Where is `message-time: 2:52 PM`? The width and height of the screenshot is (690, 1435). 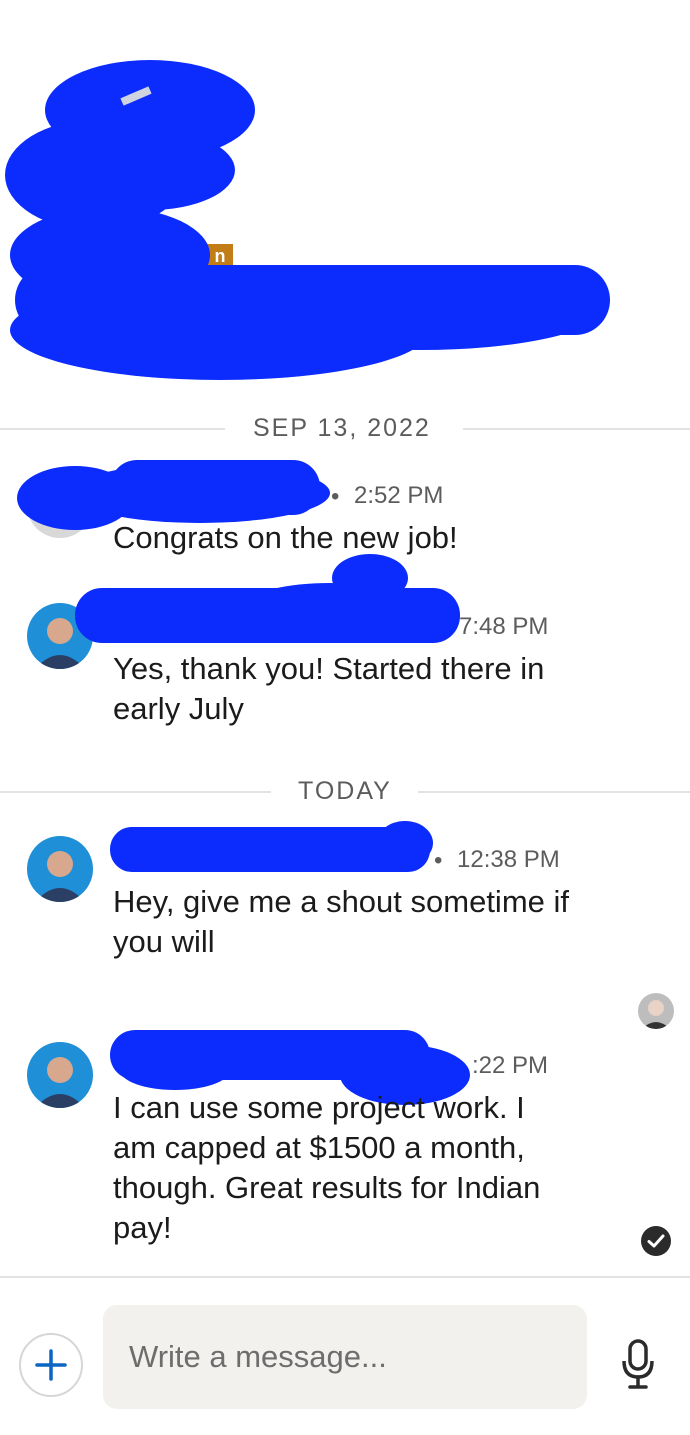 message-time: 2:52 PM is located at coordinates (399, 495).